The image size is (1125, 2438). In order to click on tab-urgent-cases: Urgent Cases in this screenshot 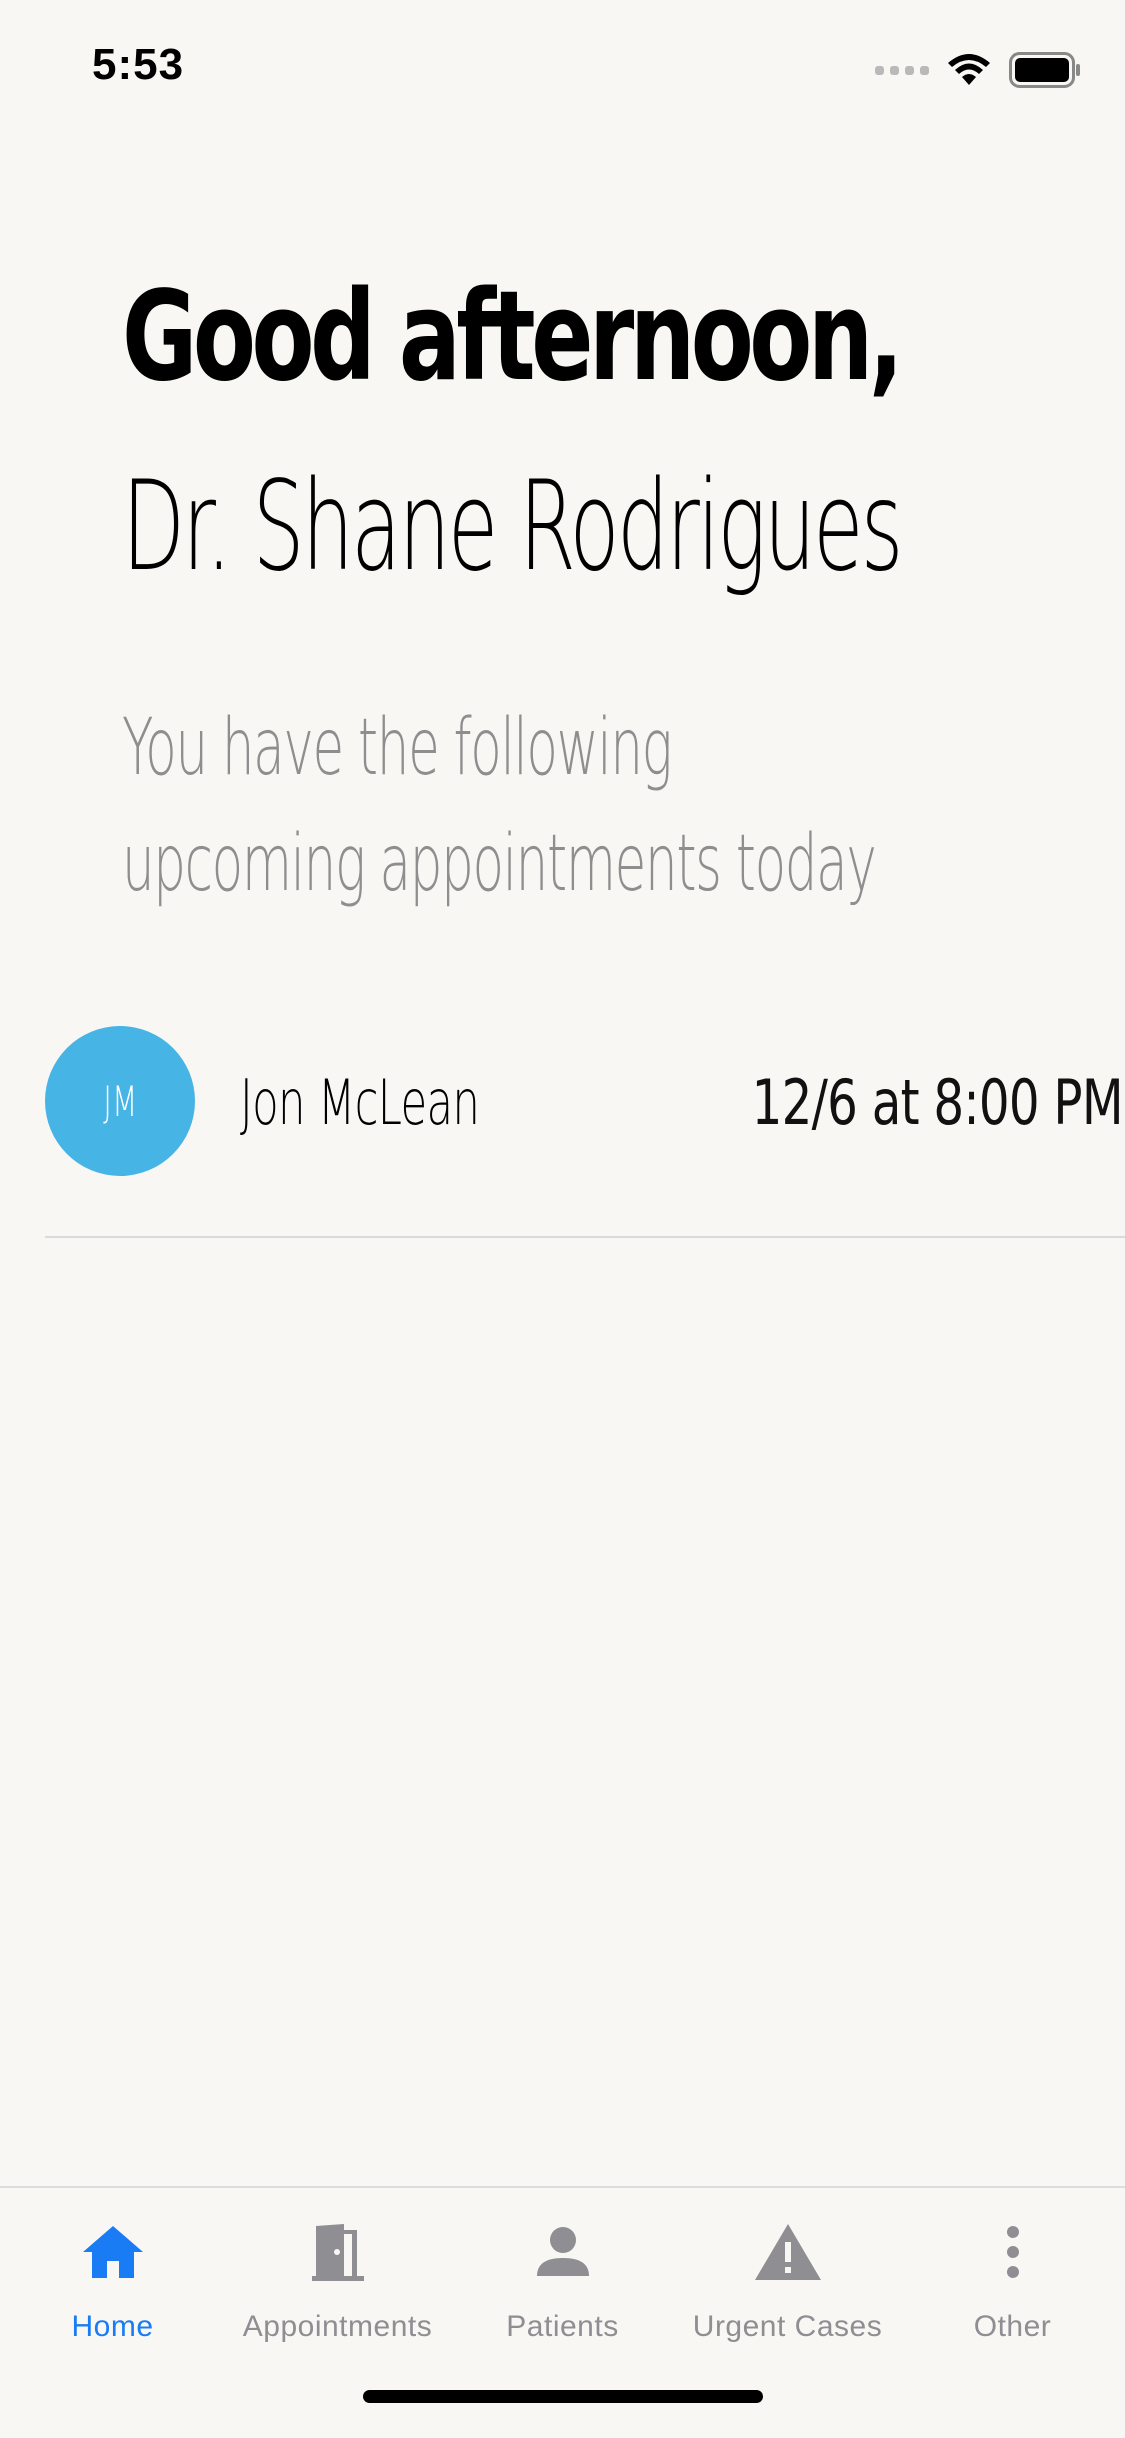, I will do `click(787, 2278)`.